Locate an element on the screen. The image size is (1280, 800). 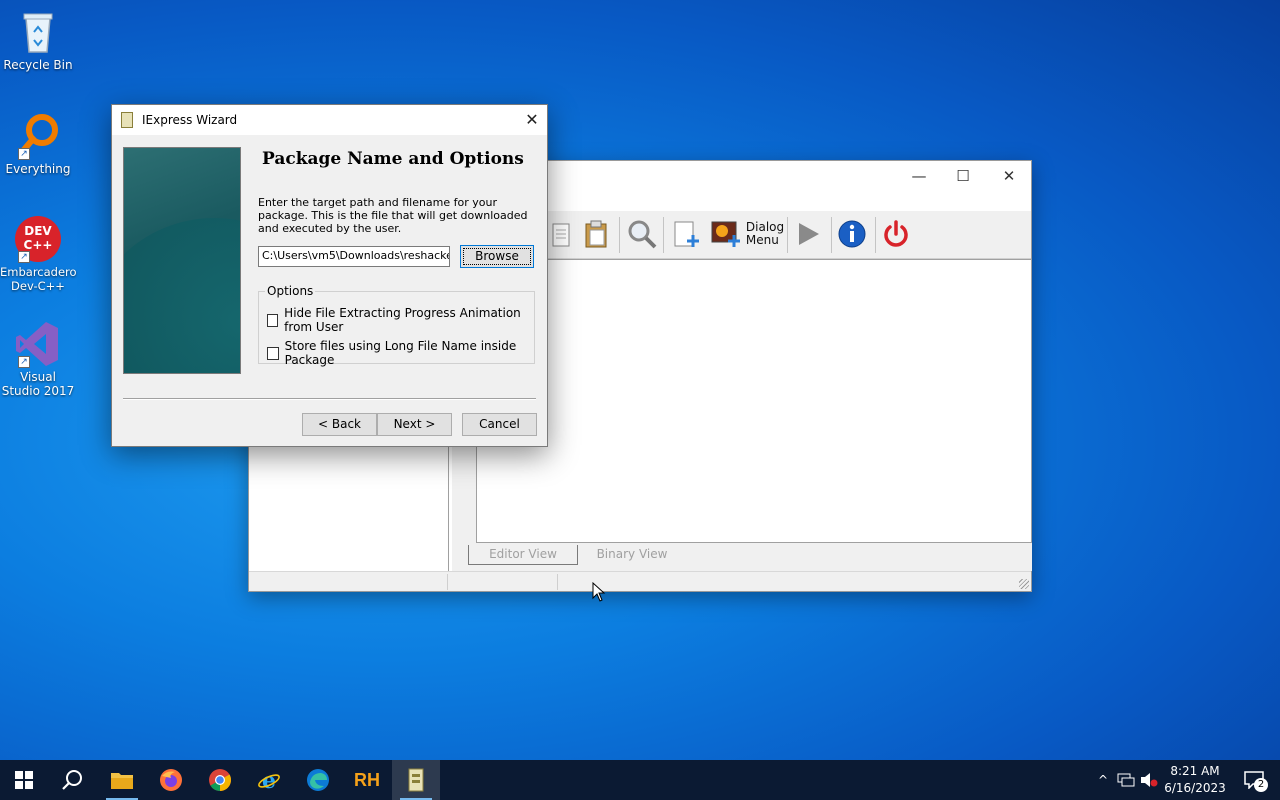
page-heading: Package Name and Options is located at coordinates (393, 159).